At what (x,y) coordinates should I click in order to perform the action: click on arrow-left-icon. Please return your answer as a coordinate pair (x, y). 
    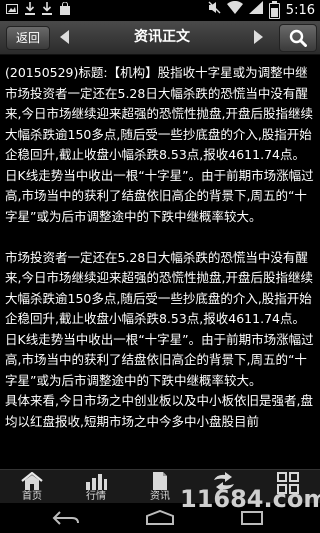
    Looking at the image, I should click on (64, 37).